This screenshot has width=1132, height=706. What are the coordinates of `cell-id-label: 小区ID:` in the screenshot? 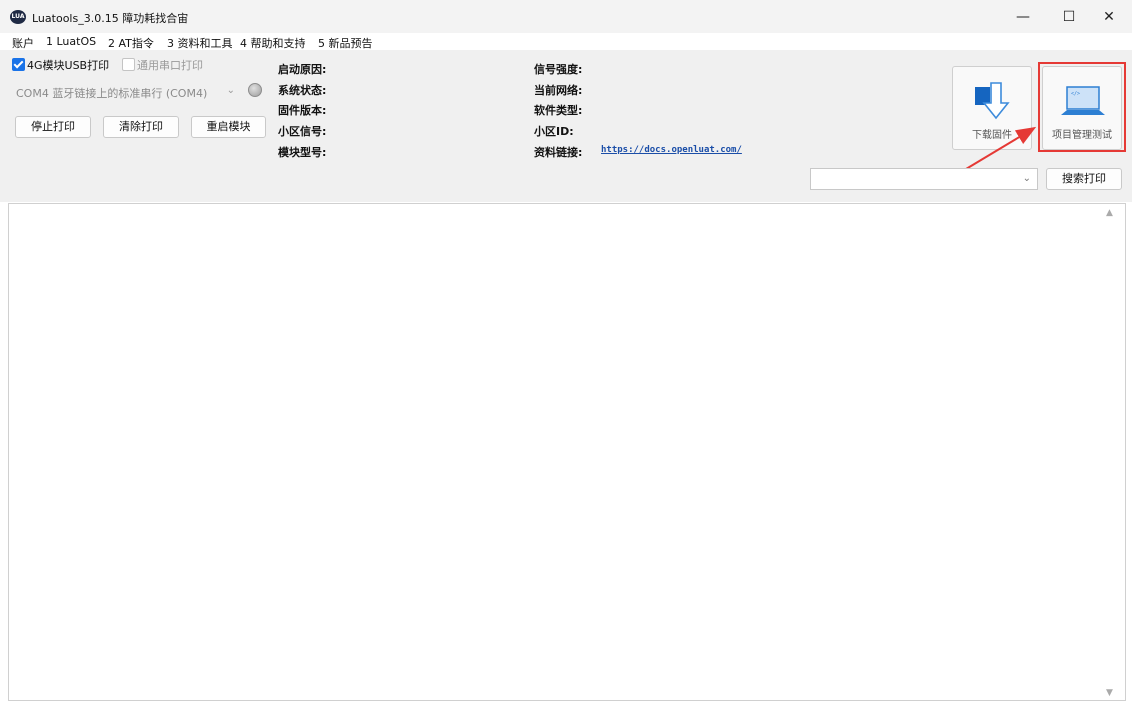 It's located at (554, 131).